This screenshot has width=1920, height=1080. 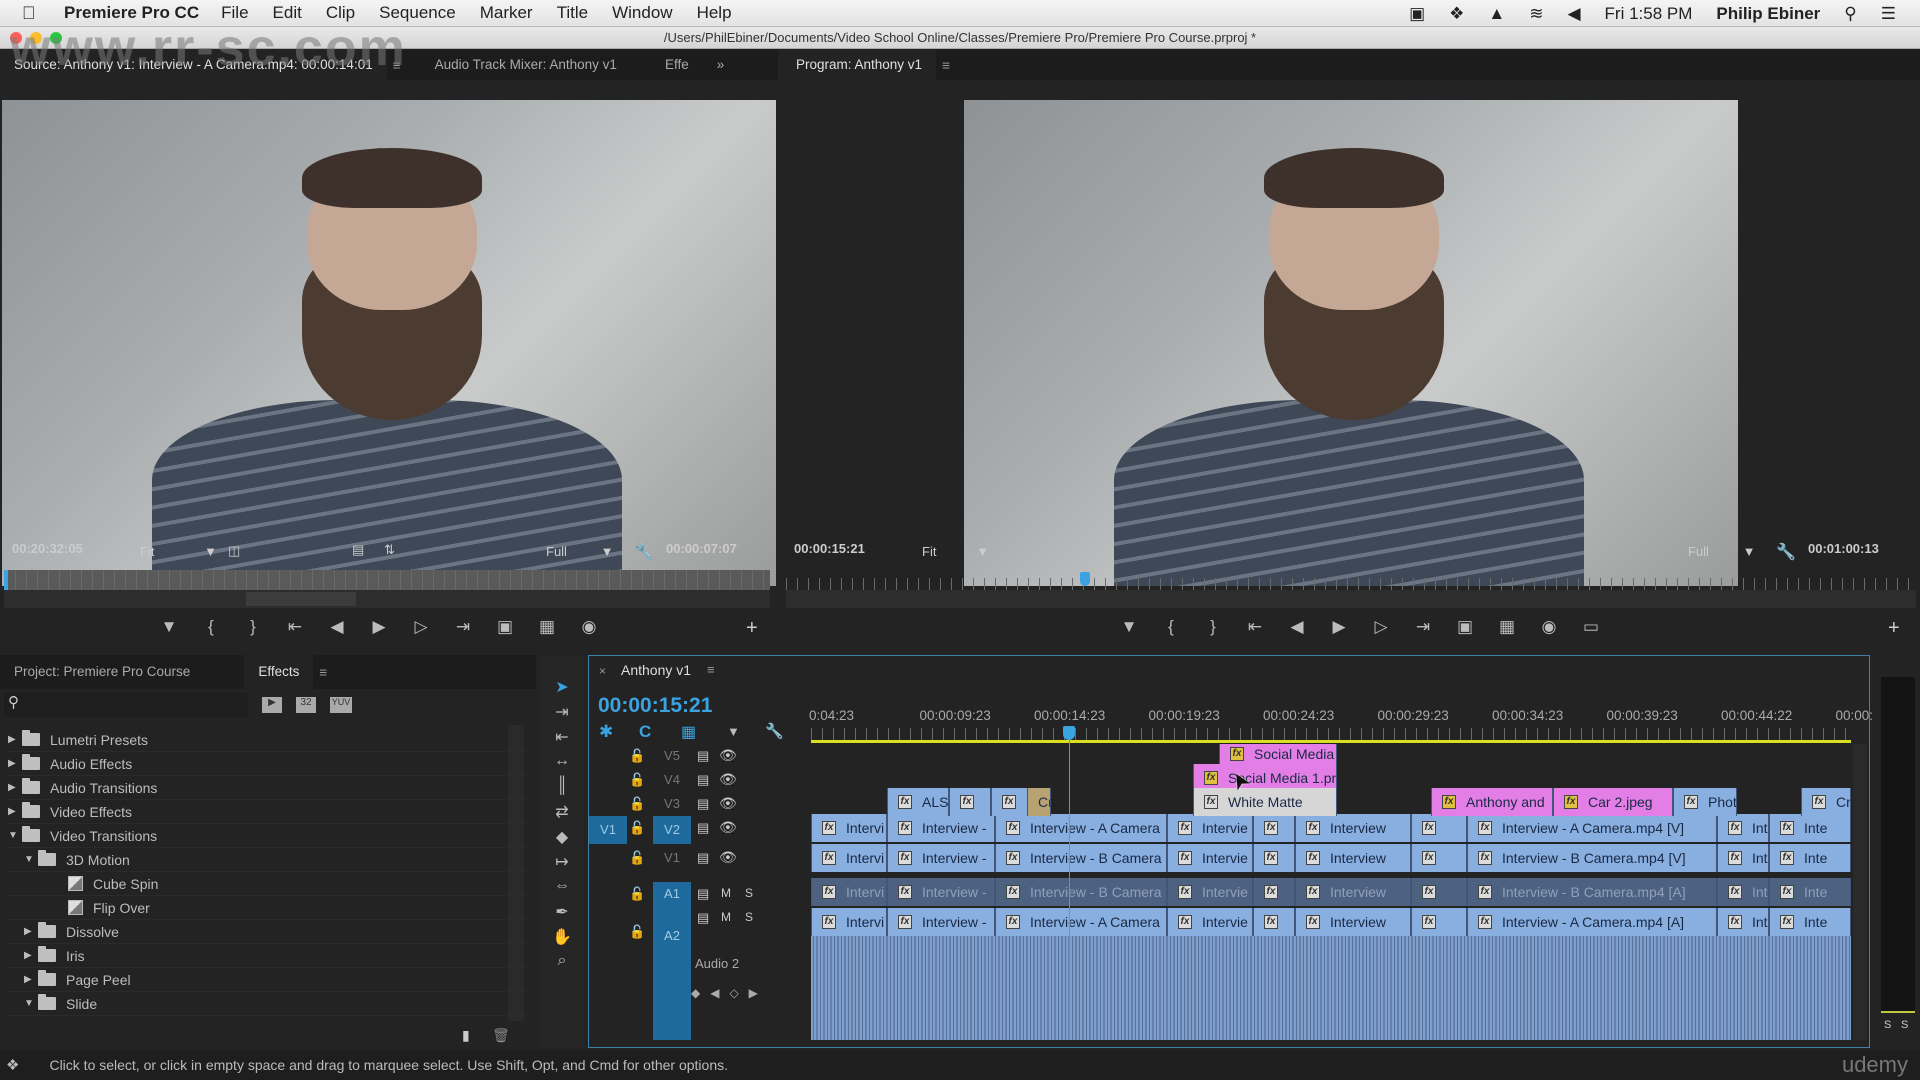 I want to click on track-target-v2: V2, so click(x=672, y=830).